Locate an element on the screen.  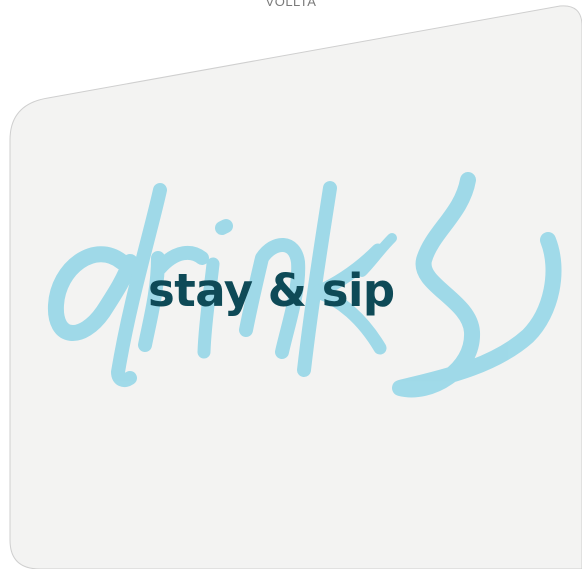
headline: stay & sip is located at coordinates (271, 290).